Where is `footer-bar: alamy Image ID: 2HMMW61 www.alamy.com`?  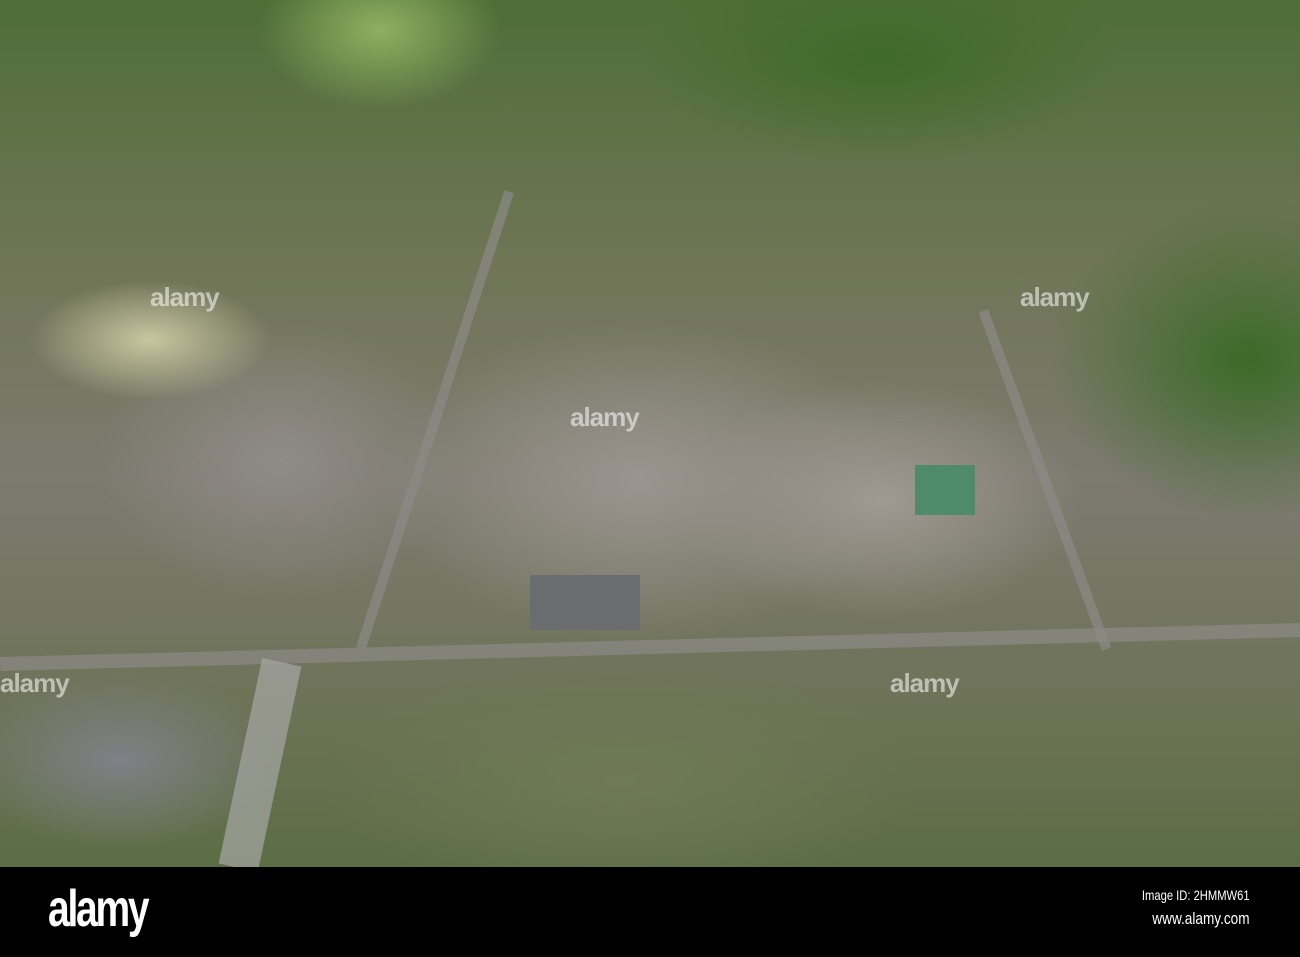 footer-bar: alamy Image ID: 2HMMW61 www.alamy.com is located at coordinates (650, 912).